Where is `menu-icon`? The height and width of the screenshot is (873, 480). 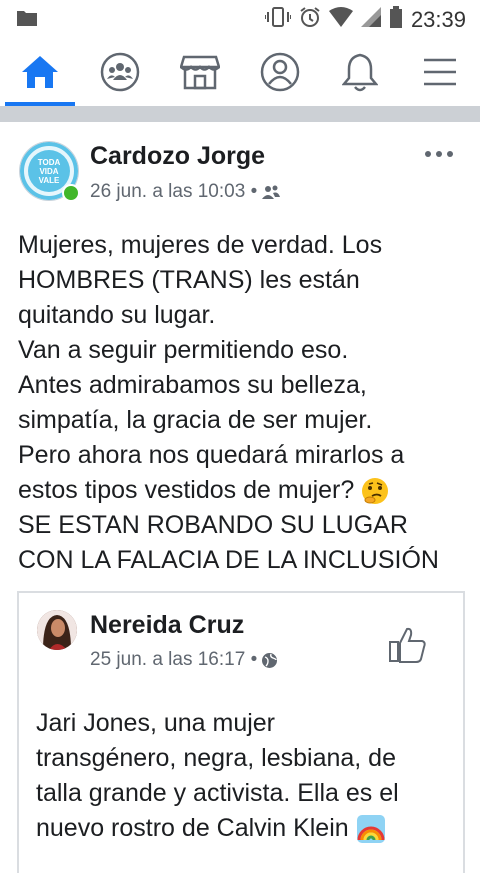
menu-icon is located at coordinates (440, 72).